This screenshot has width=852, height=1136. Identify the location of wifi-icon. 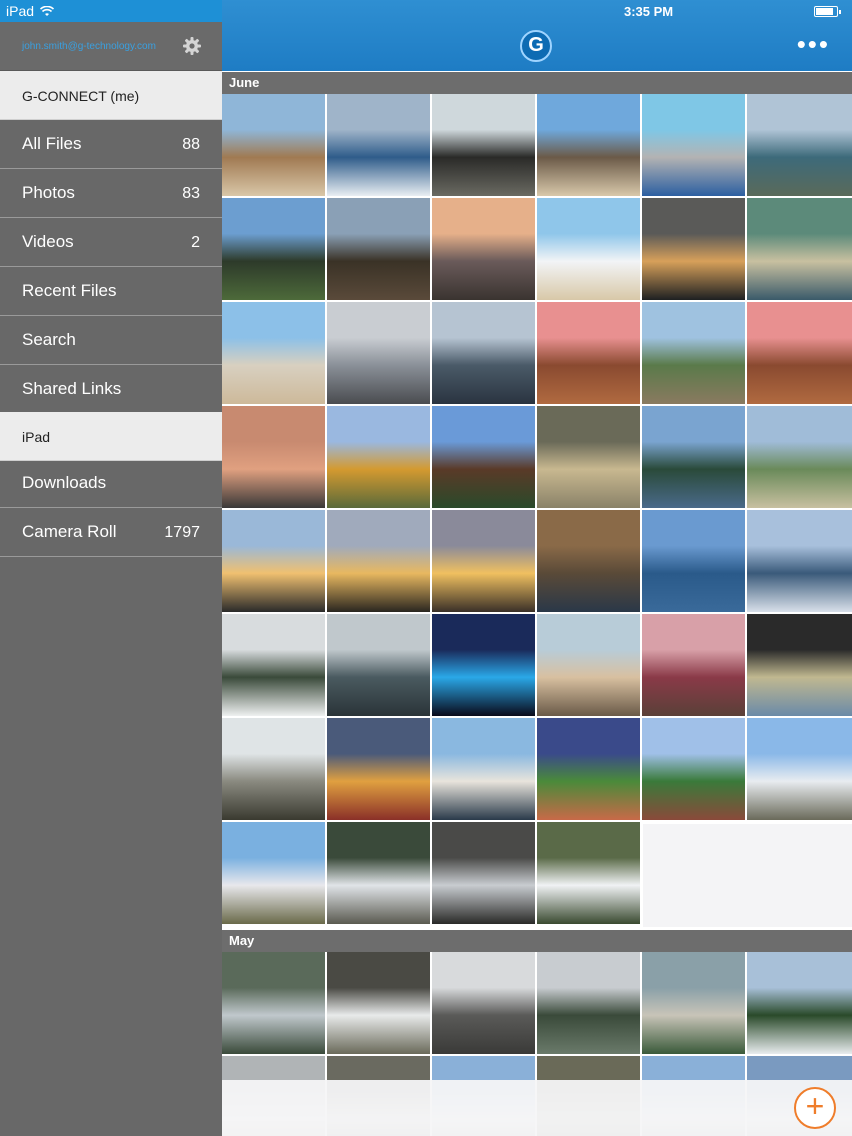
(47, 10).